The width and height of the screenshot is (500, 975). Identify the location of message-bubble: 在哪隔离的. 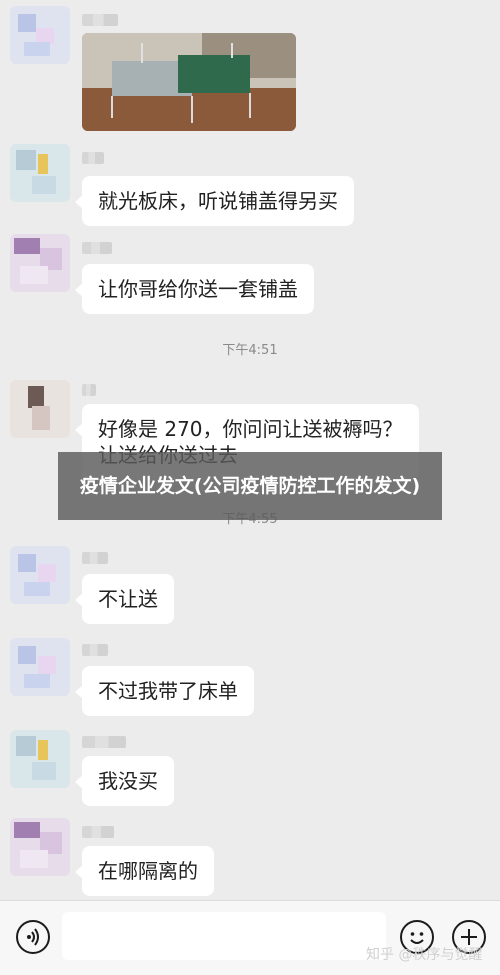
(144, 871).